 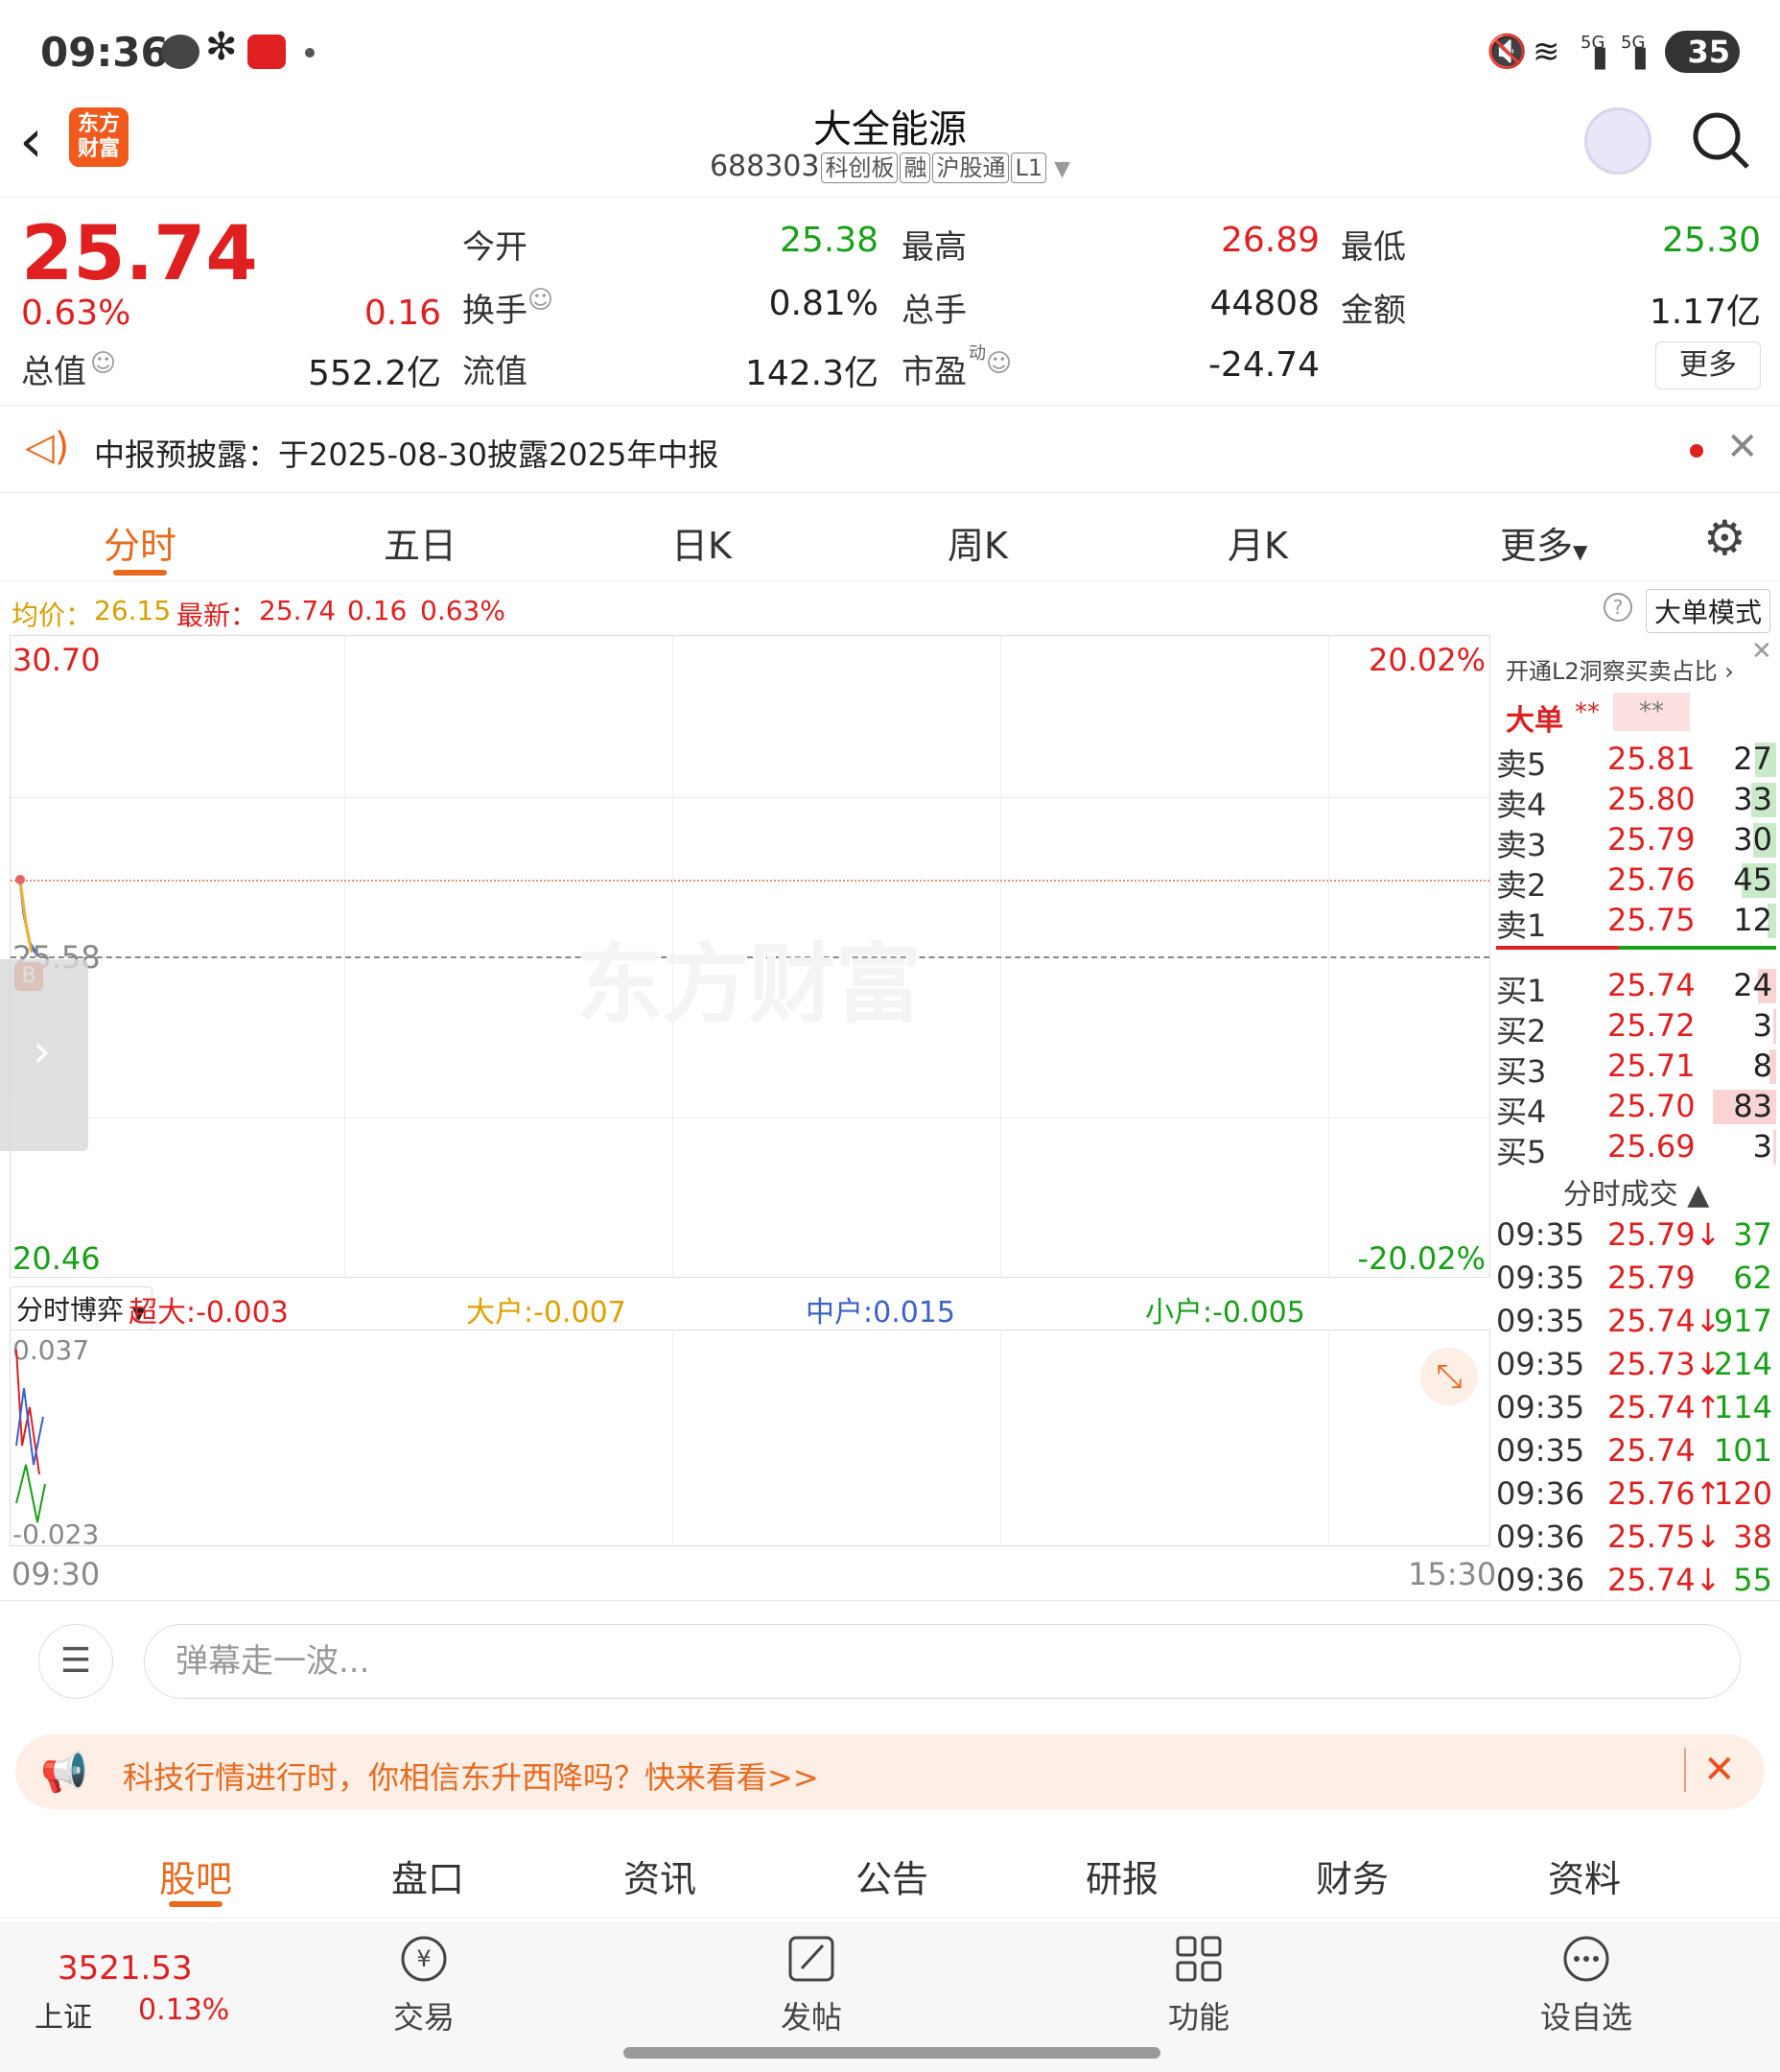 I want to click on tick-row: 09:35 25.74↓ 917, so click(x=1634, y=1321).